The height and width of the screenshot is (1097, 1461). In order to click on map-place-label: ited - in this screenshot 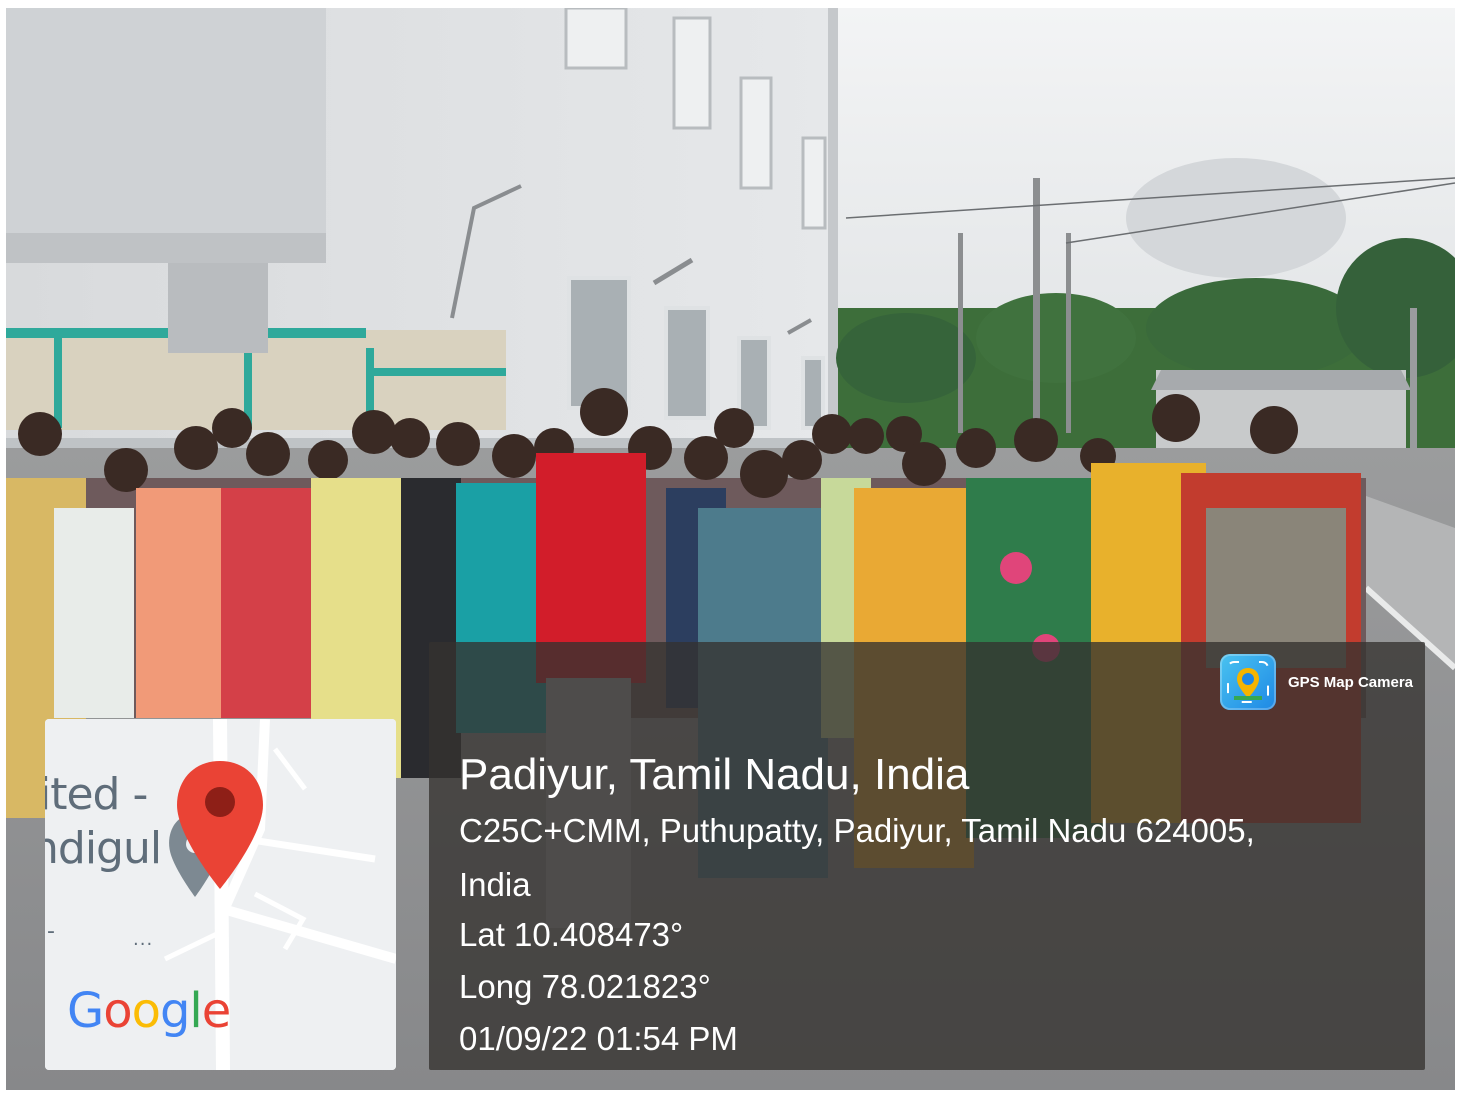, I will do `click(96, 794)`.